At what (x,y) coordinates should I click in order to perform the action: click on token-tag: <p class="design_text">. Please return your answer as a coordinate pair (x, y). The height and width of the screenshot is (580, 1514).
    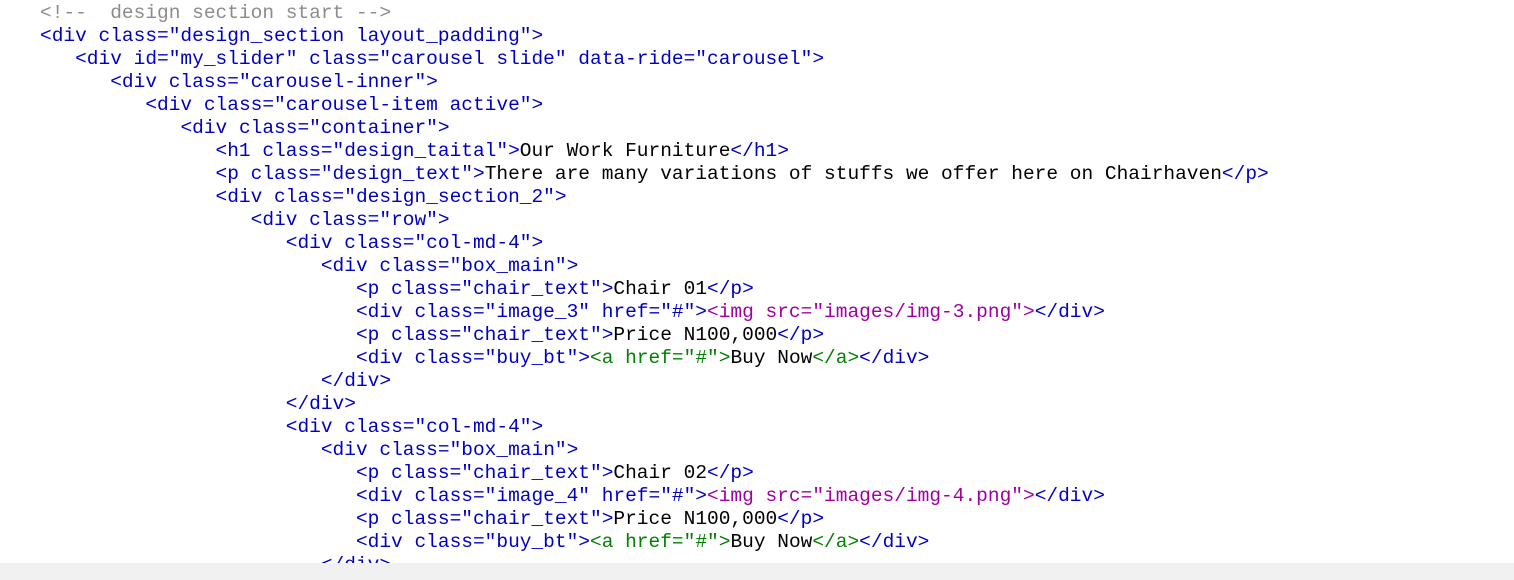
    Looking at the image, I should click on (350, 174).